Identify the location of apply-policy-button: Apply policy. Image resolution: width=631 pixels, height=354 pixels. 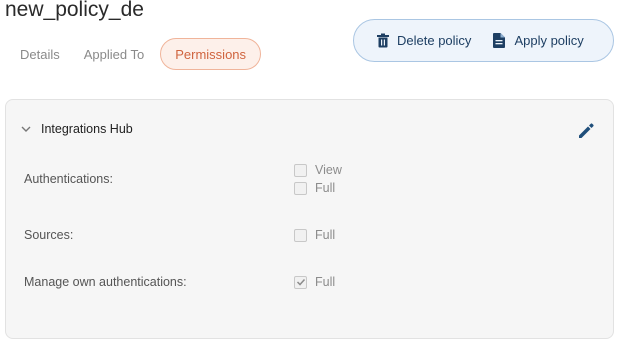
(538, 40).